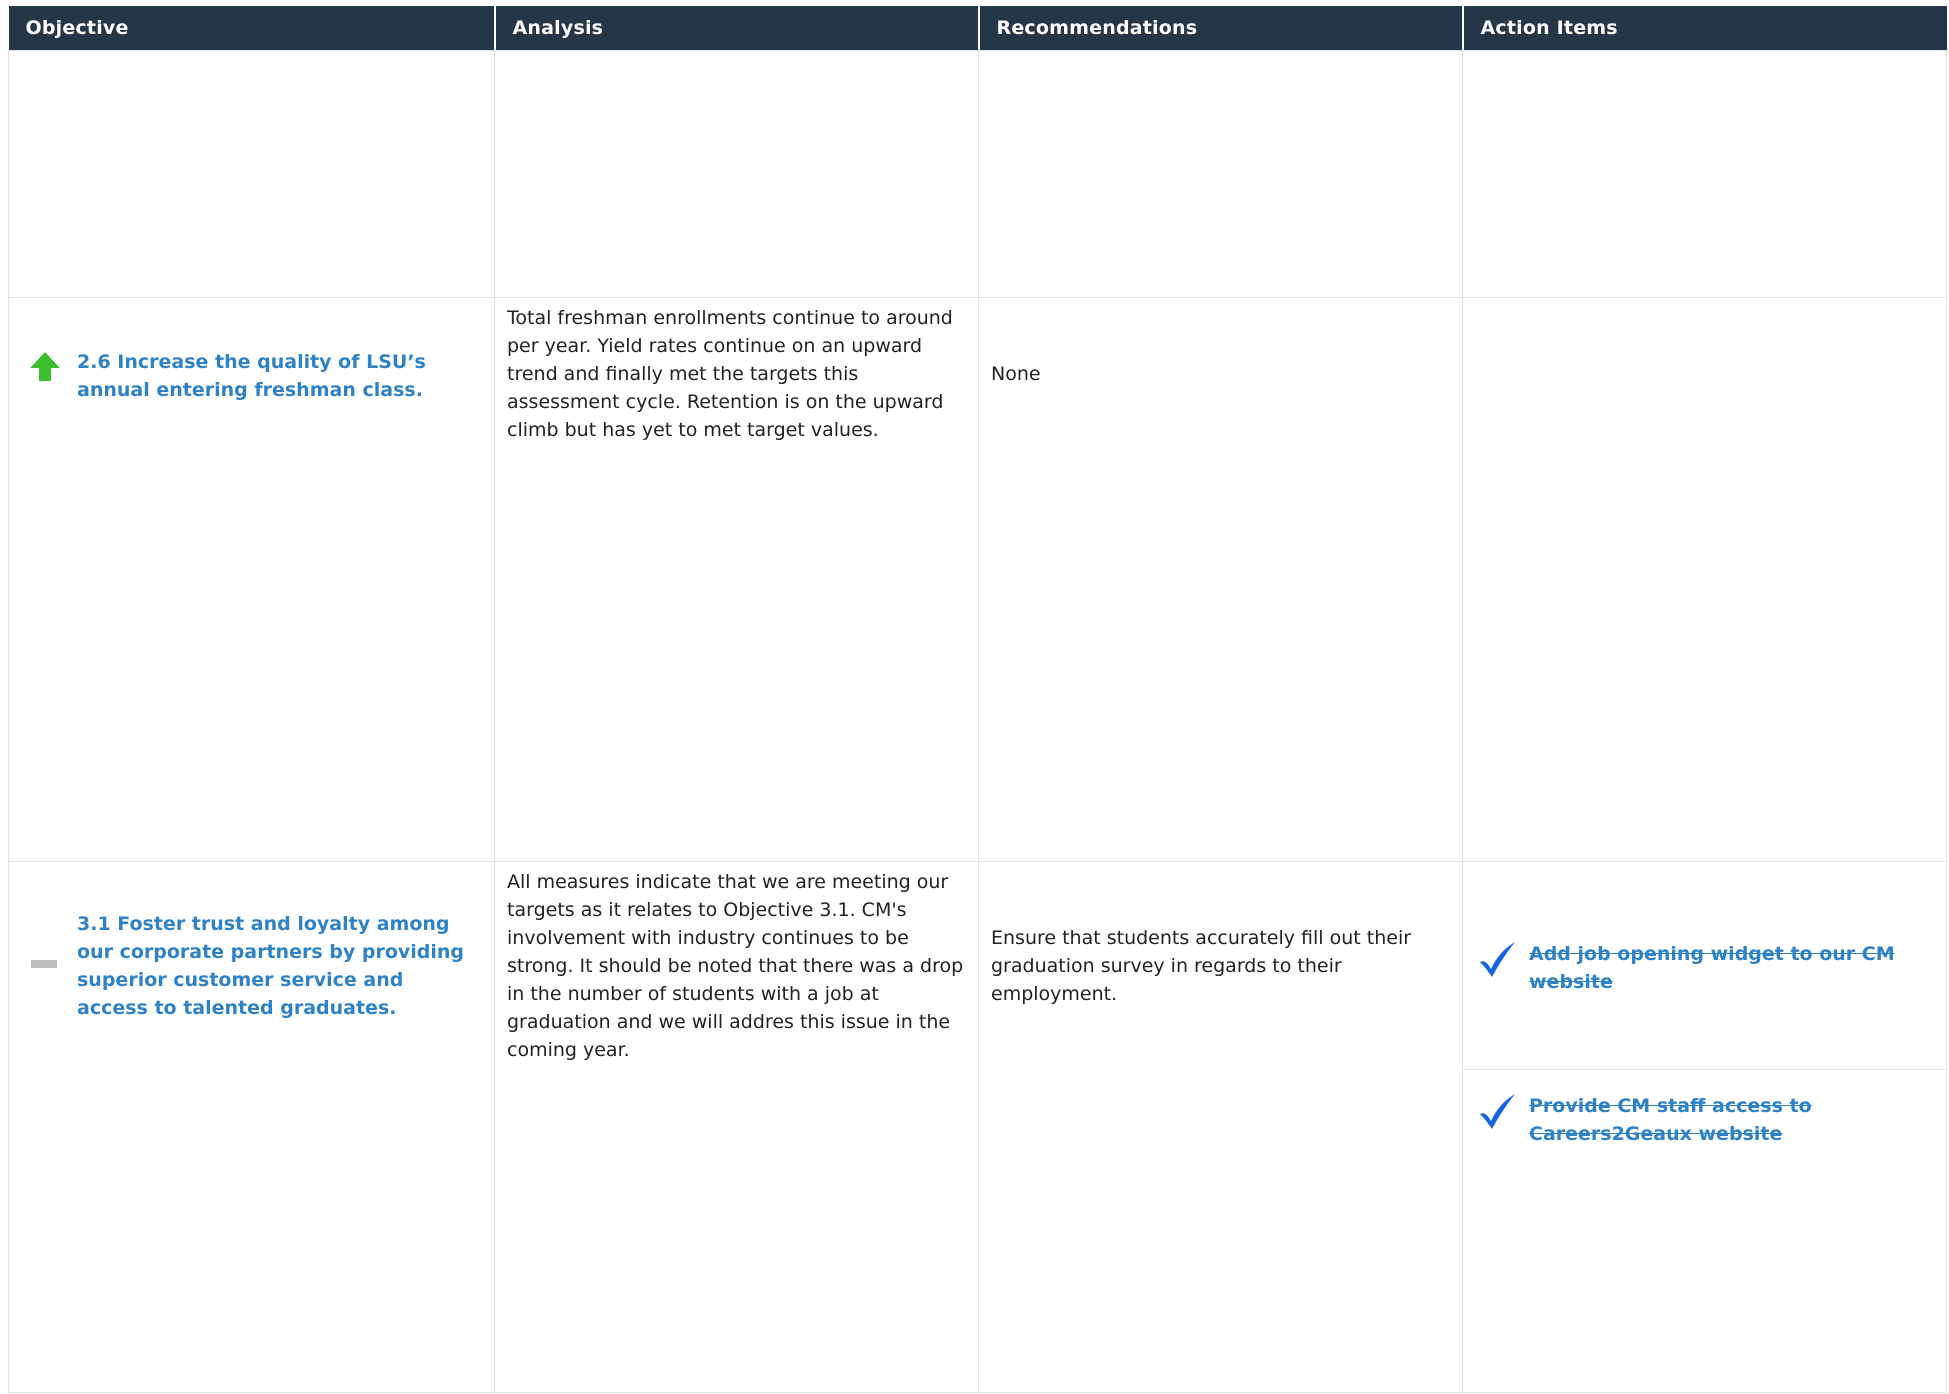 Image resolution: width=1949 pixels, height=1394 pixels. Describe the element at coordinates (45, 959) in the screenshot. I see `dash-icon` at that location.